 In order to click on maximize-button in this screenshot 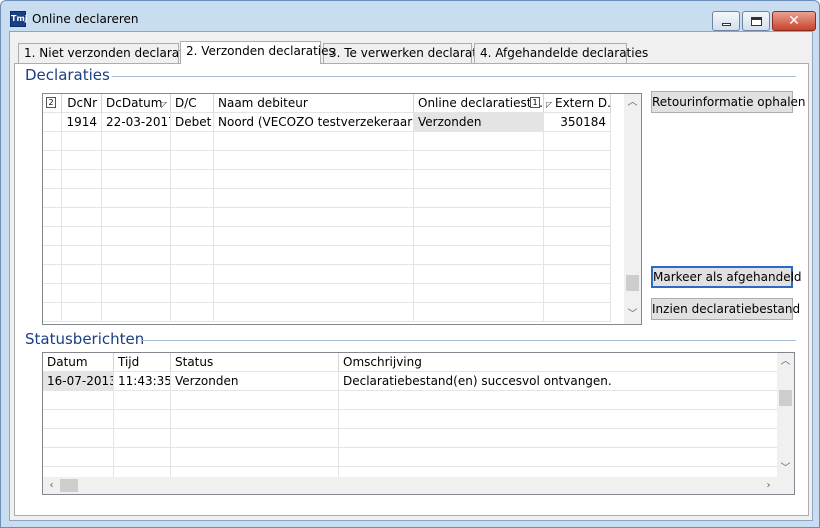, I will do `click(756, 21)`.